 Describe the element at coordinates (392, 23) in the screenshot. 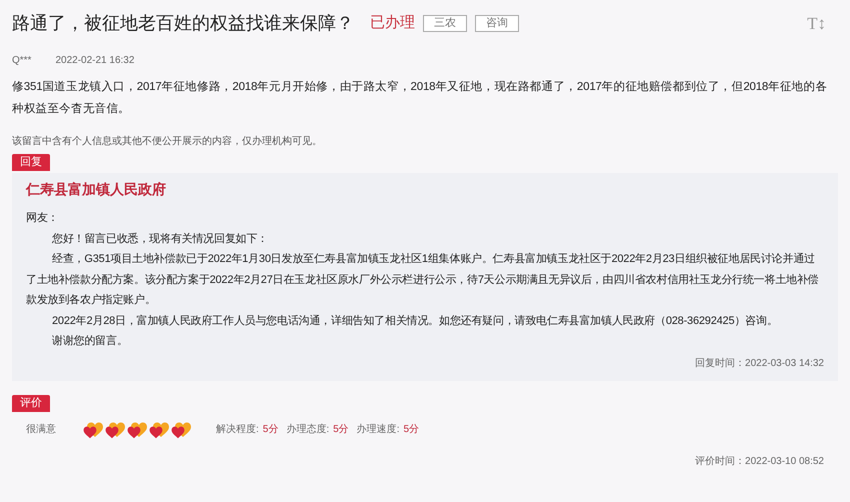

I see `status-text: 已办理` at that location.